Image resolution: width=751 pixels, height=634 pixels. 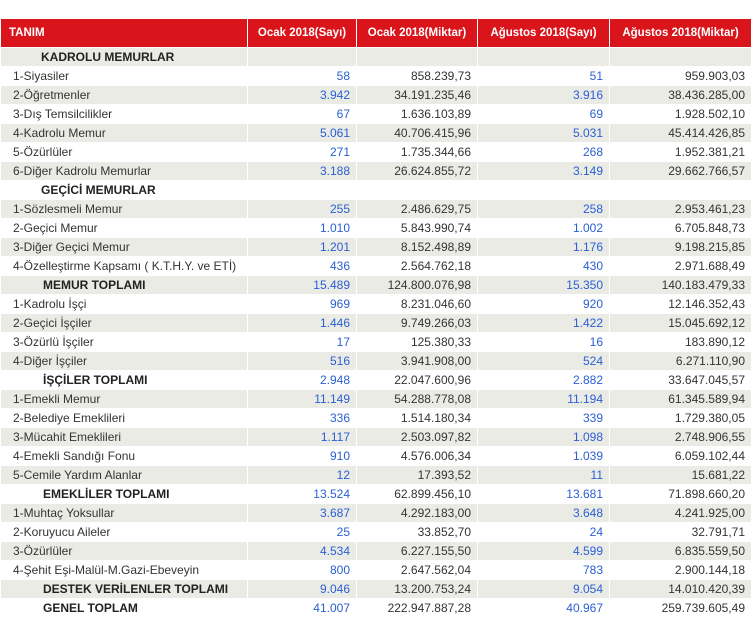 I want to click on jan-amount-cell: 2.486.629,75, so click(x=417, y=209).